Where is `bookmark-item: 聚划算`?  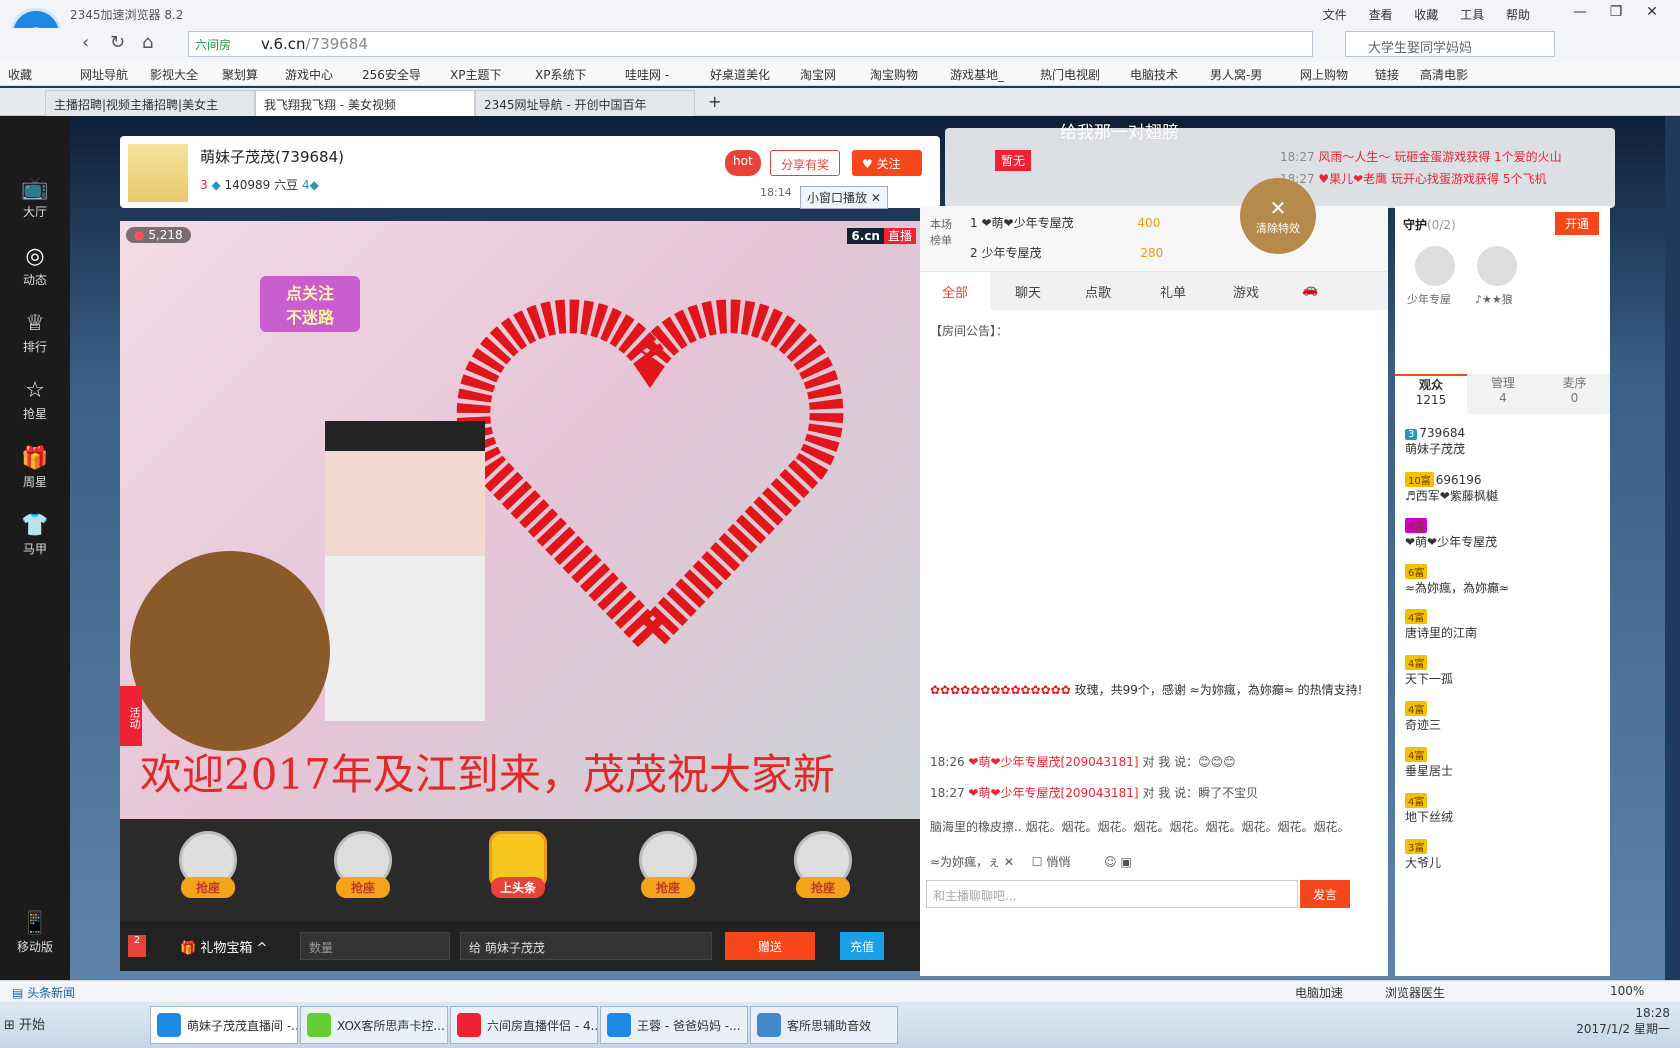
bookmark-item: 聚划算 is located at coordinates (240, 74).